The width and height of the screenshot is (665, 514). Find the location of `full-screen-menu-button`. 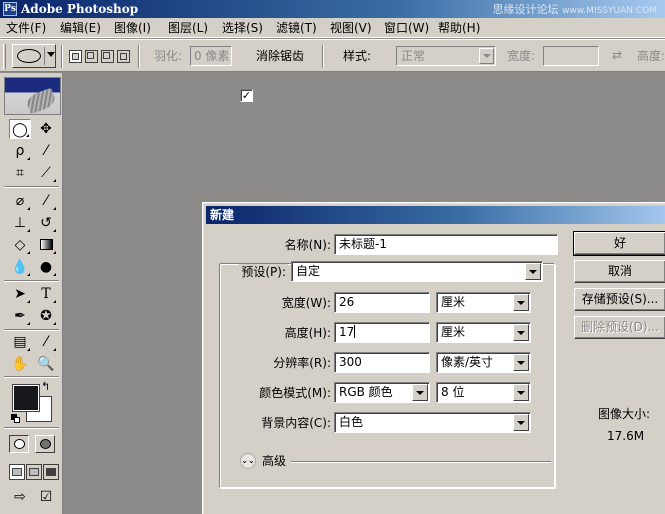

full-screen-menu-button is located at coordinates (34, 472).